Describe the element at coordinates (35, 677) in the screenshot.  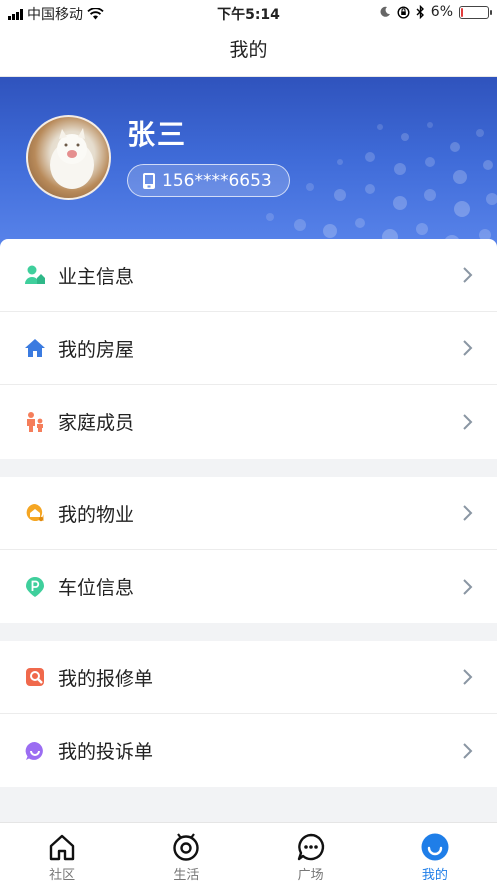
I see `repair-icon` at that location.